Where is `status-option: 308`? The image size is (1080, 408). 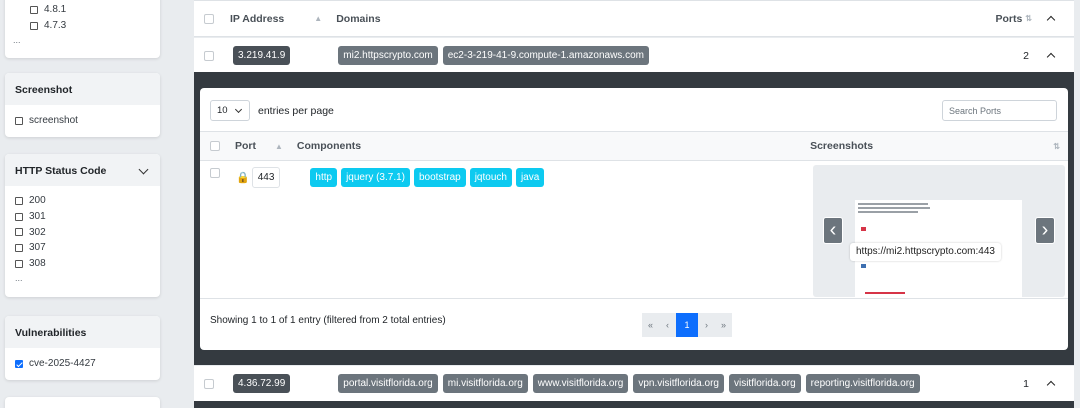
status-option: 308 is located at coordinates (82, 264).